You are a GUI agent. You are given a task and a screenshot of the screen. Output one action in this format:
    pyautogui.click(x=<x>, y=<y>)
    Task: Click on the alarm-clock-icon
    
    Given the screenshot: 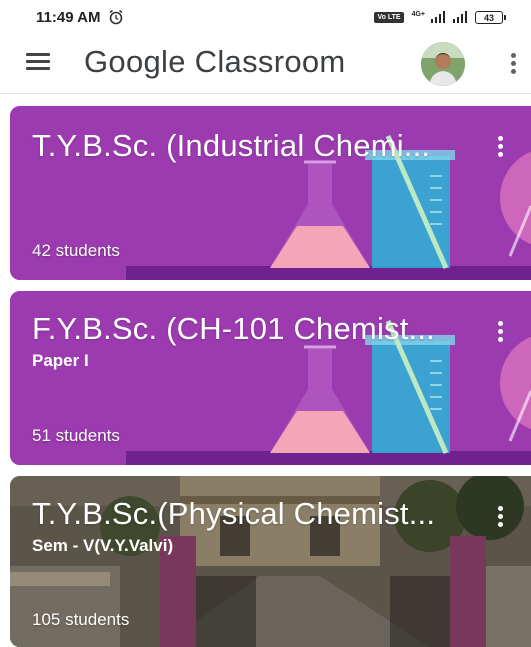 What is the action you would take?
    pyautogui.click(x=116, y=17)
    